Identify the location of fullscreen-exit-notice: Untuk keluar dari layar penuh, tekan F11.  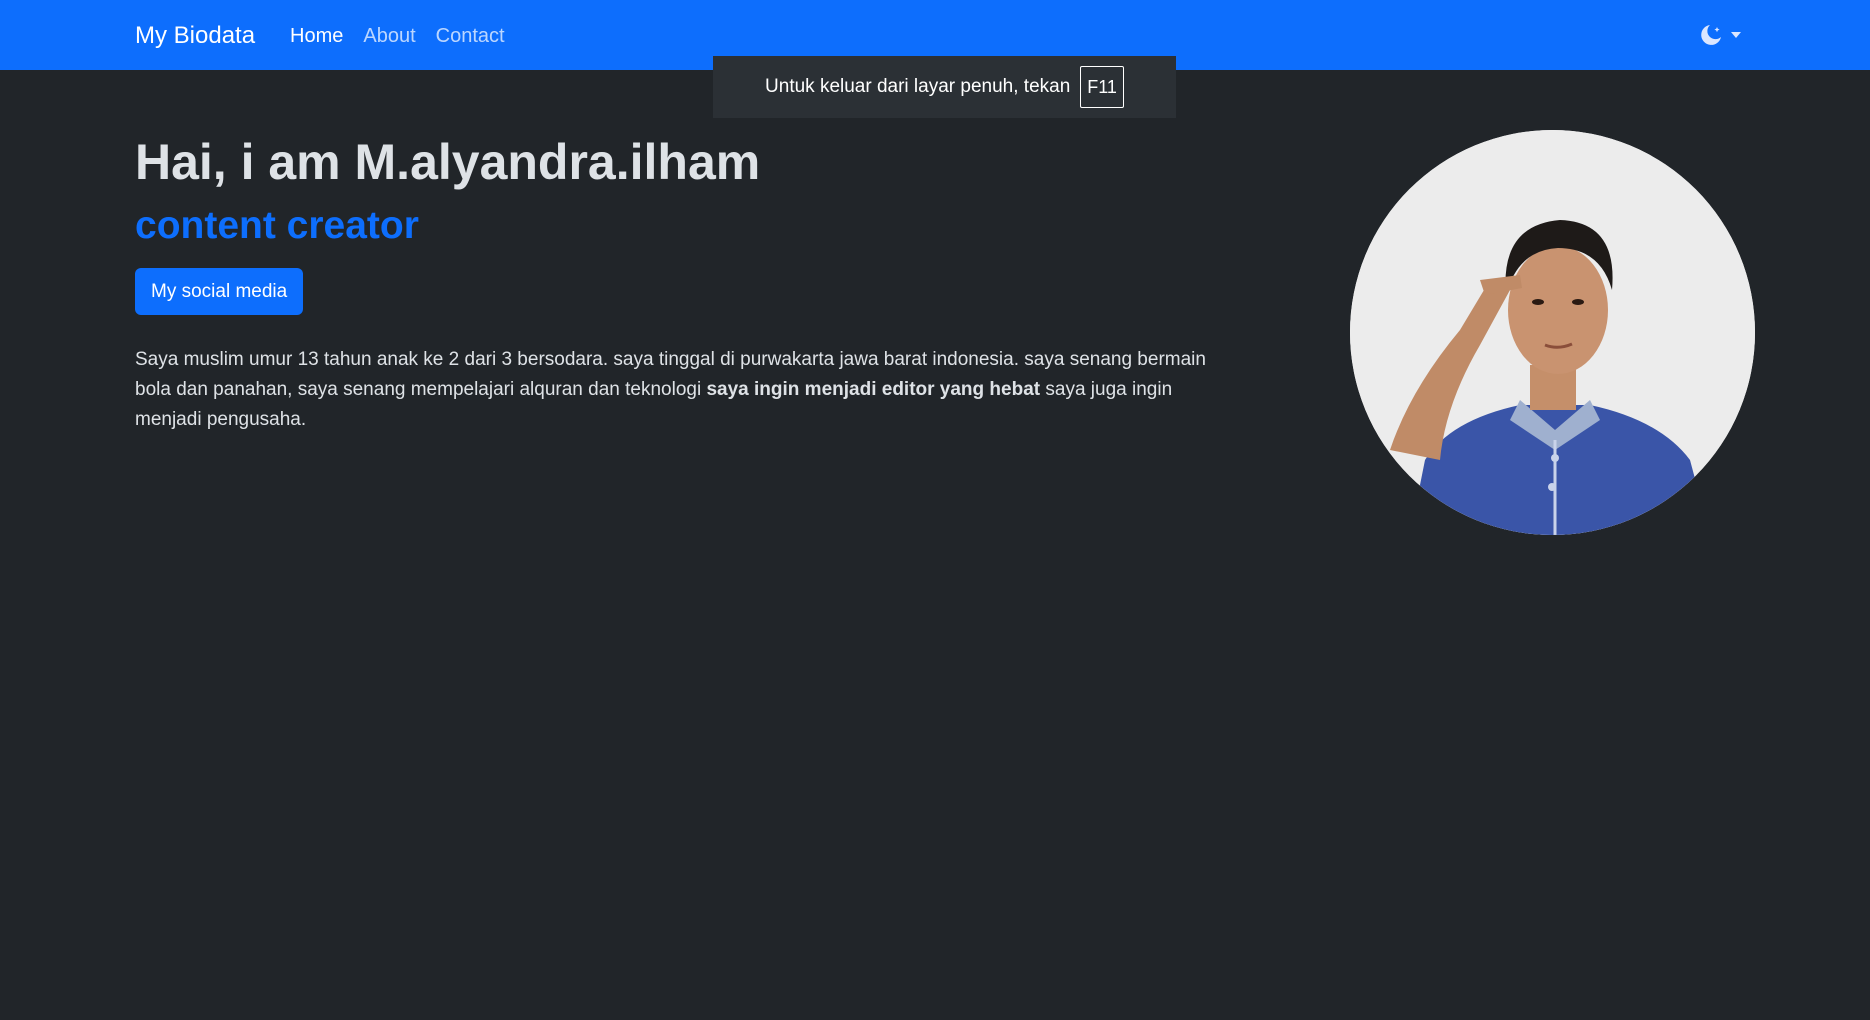
(944, 87).